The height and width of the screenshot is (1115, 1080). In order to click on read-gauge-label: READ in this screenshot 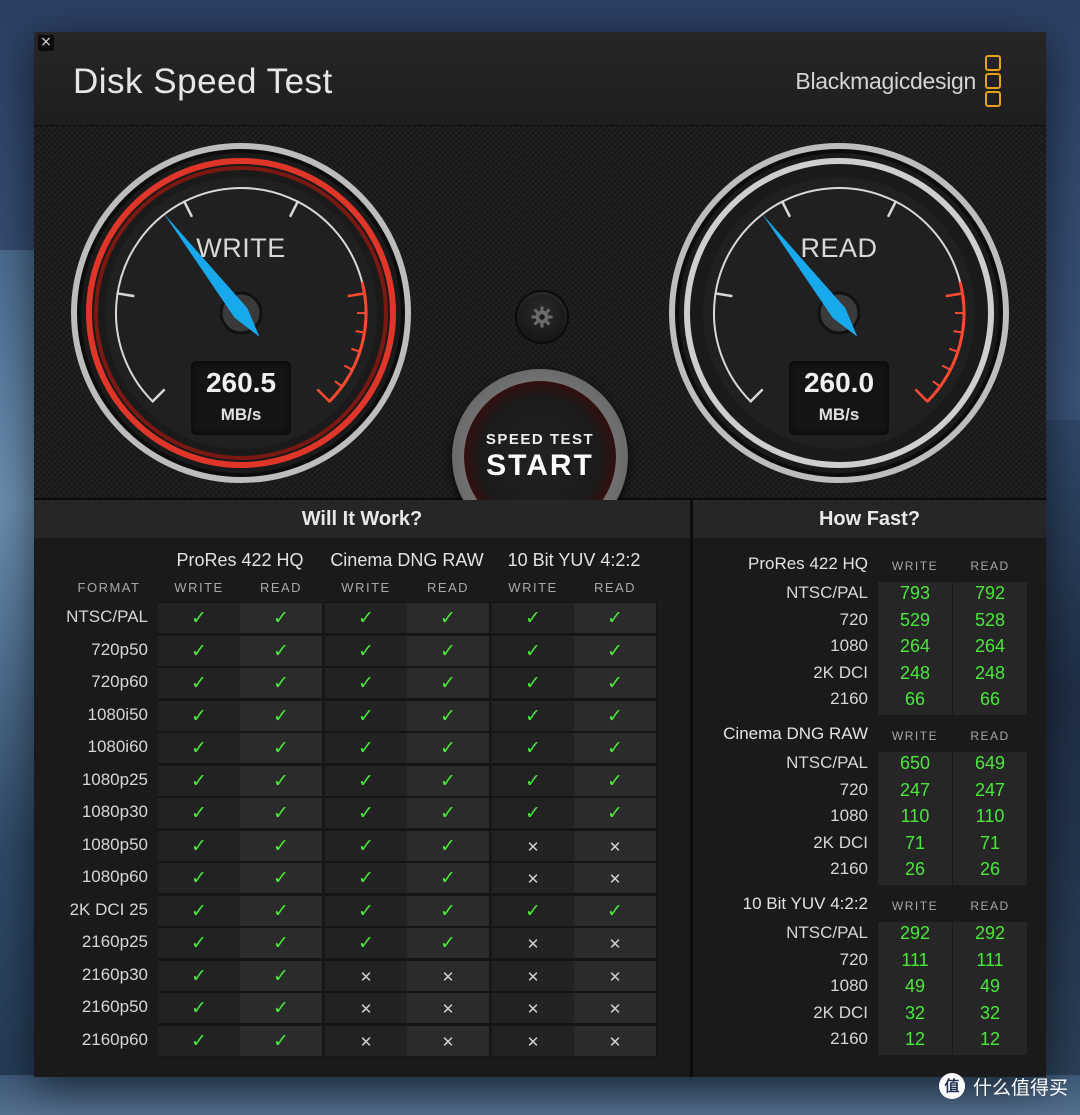, I will do `click(839, 248)`.